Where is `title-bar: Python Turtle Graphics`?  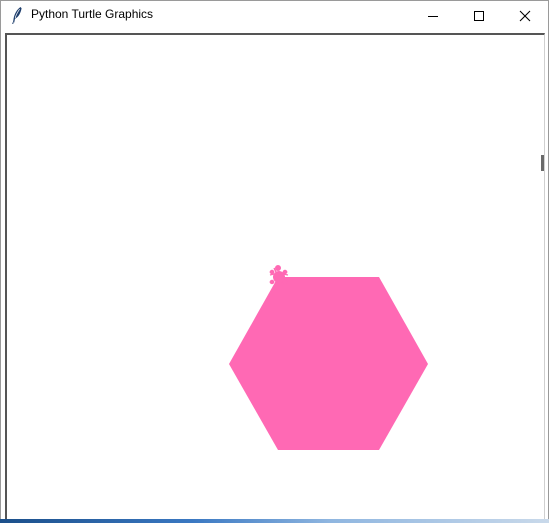
title-bar: Python Turtle Graphics is located at coordinates (274, 15).